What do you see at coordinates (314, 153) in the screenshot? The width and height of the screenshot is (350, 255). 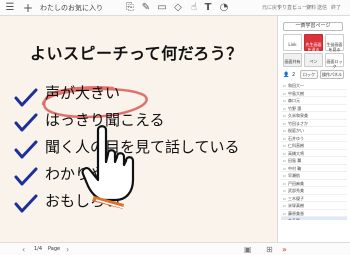 I see `roster-row: ▫ 高橋大将` at bounding box center [314, 153].